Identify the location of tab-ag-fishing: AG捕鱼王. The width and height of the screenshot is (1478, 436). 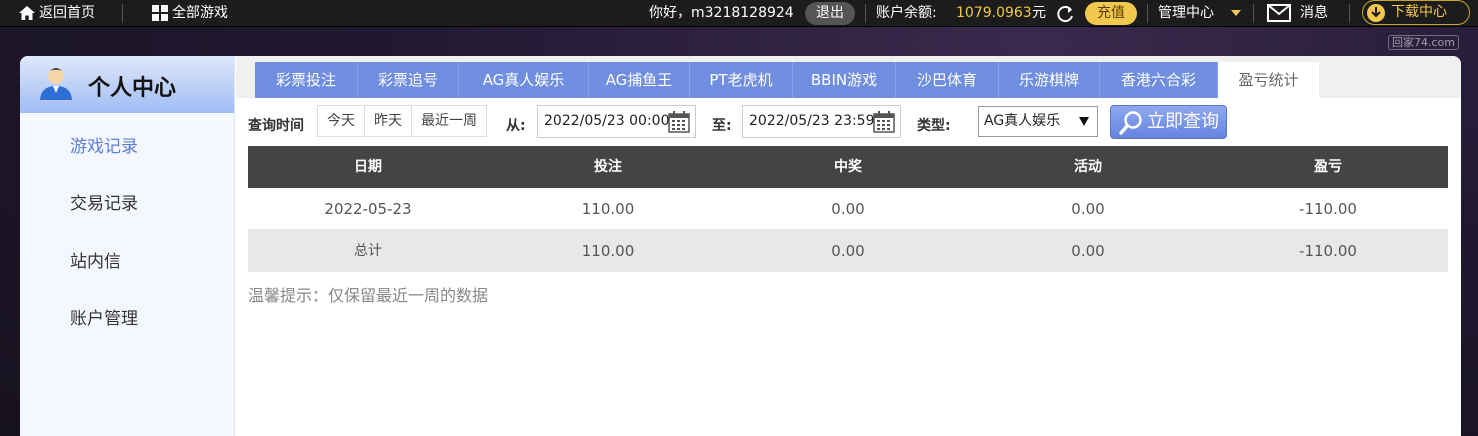
(639, 80).